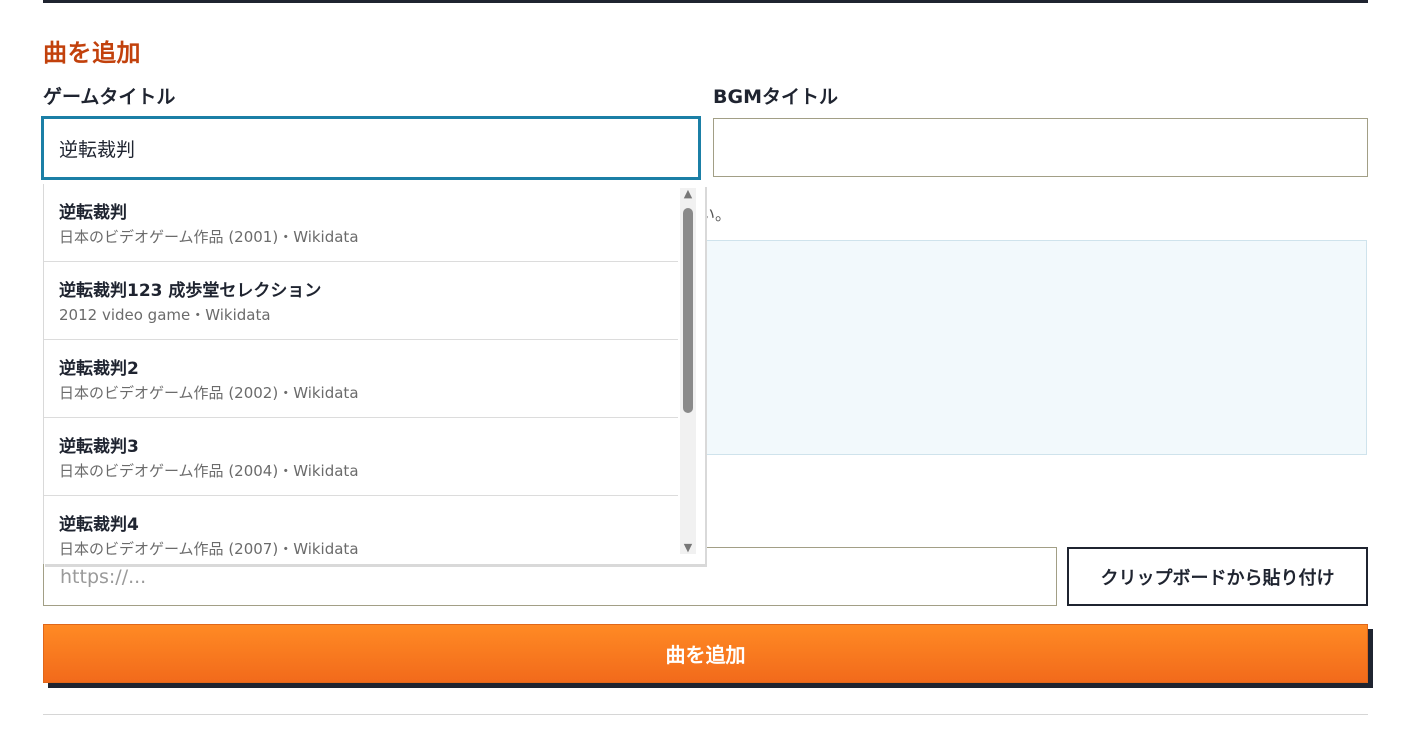 The width and height of the screenshot is (1407, 732). Describe the element at coordinates (361, 379) in the screenshot. I see `suggestion-item: 逆転裁判2 日本のビデオゲーム作品 (2002)・Wikidata` at that location.